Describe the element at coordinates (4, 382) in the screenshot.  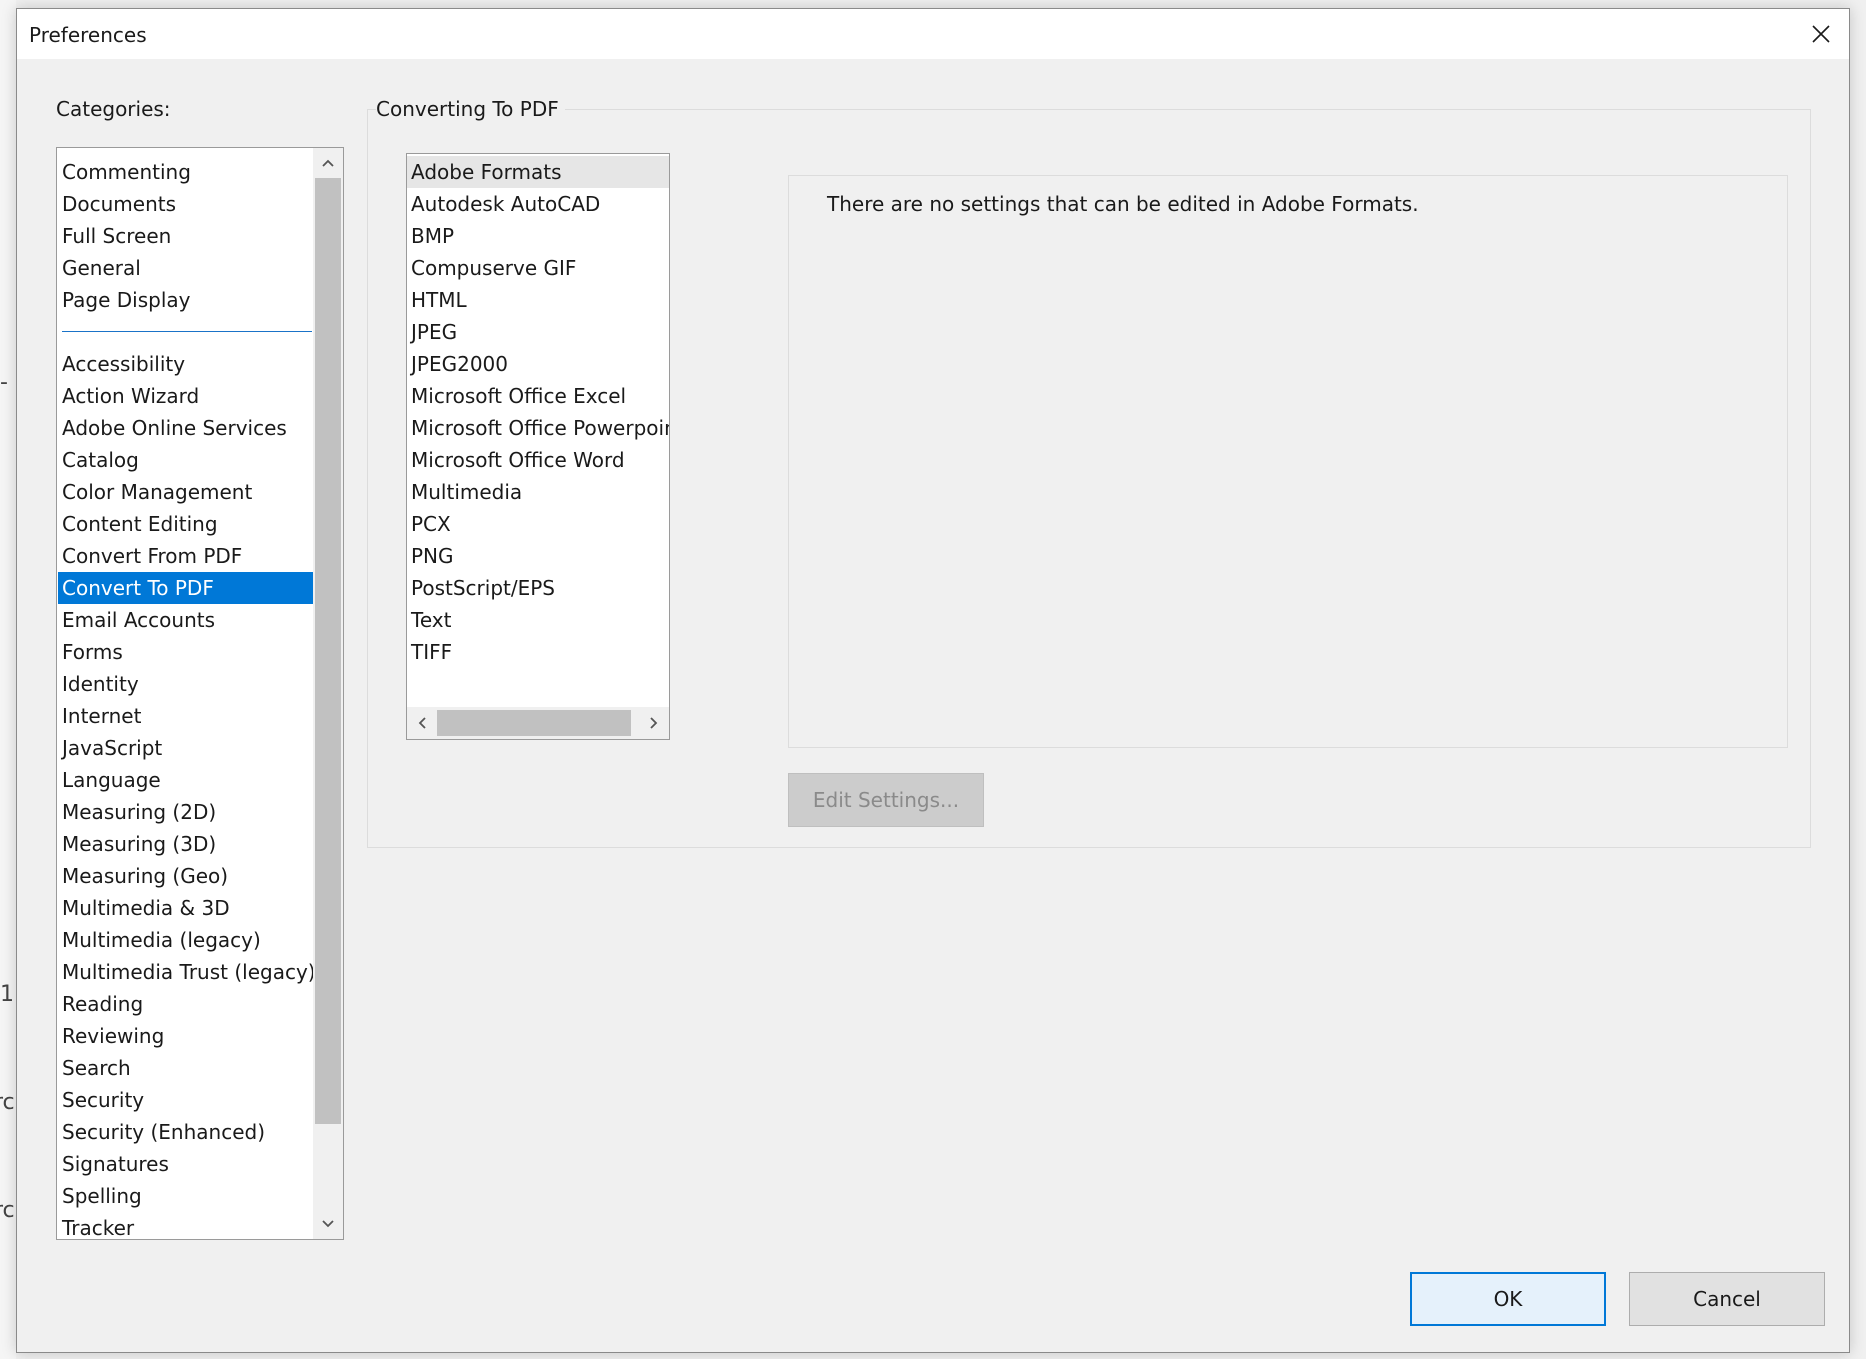
I see `background-text-fragment: -` at that location.